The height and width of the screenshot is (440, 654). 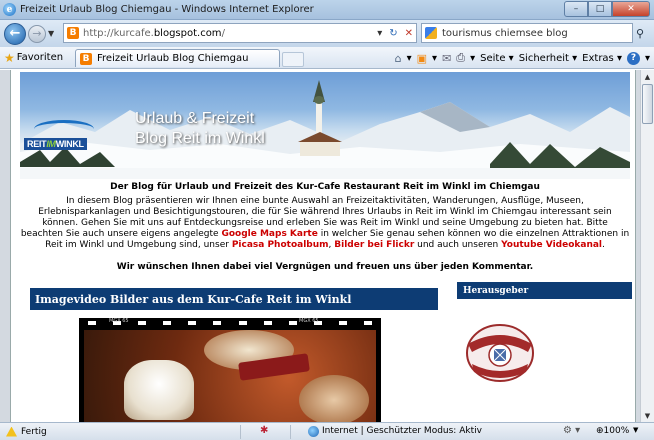 What do you see at coordinates (647, 415) in the screenshot?
I see `scroll-down-icon: ▼` at bounding box center [647, 415].